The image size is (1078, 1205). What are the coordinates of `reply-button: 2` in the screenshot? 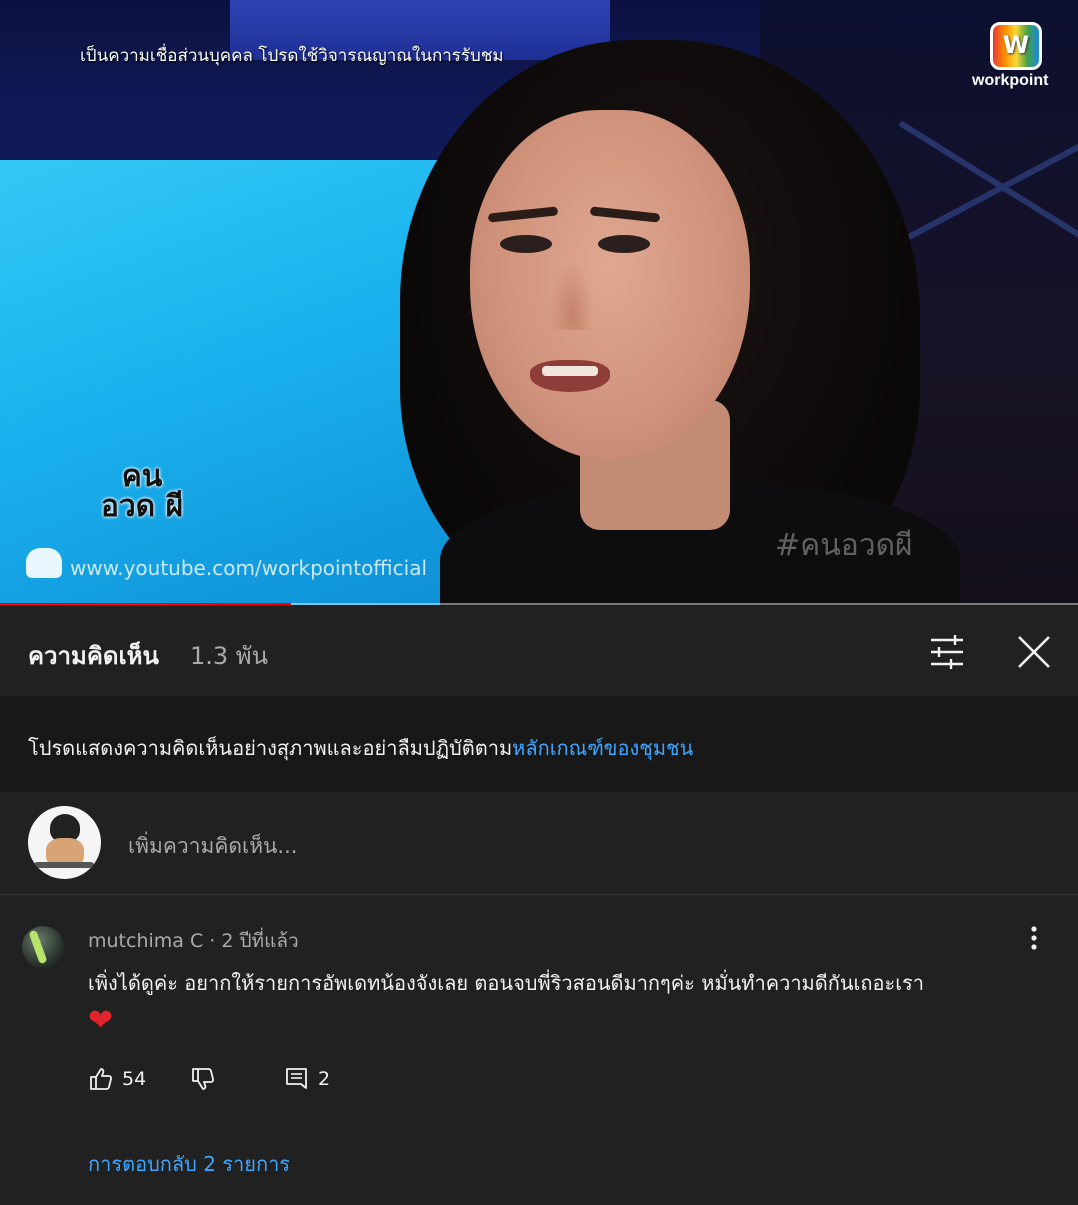 It's located at (307, 1079).